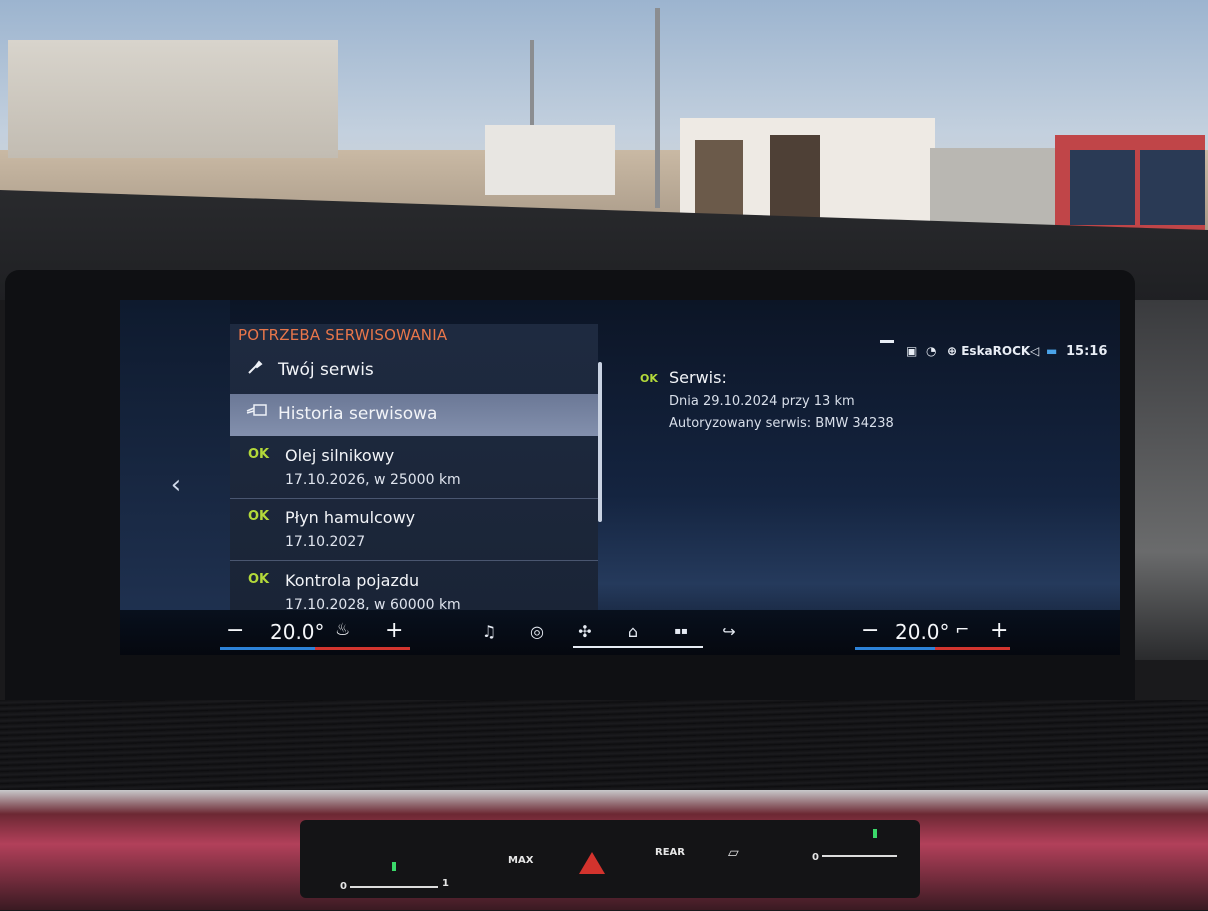  Describe the element at coordinates (520, 860) in the screenshot. I see `max-defrost-button: MAX` at that location.